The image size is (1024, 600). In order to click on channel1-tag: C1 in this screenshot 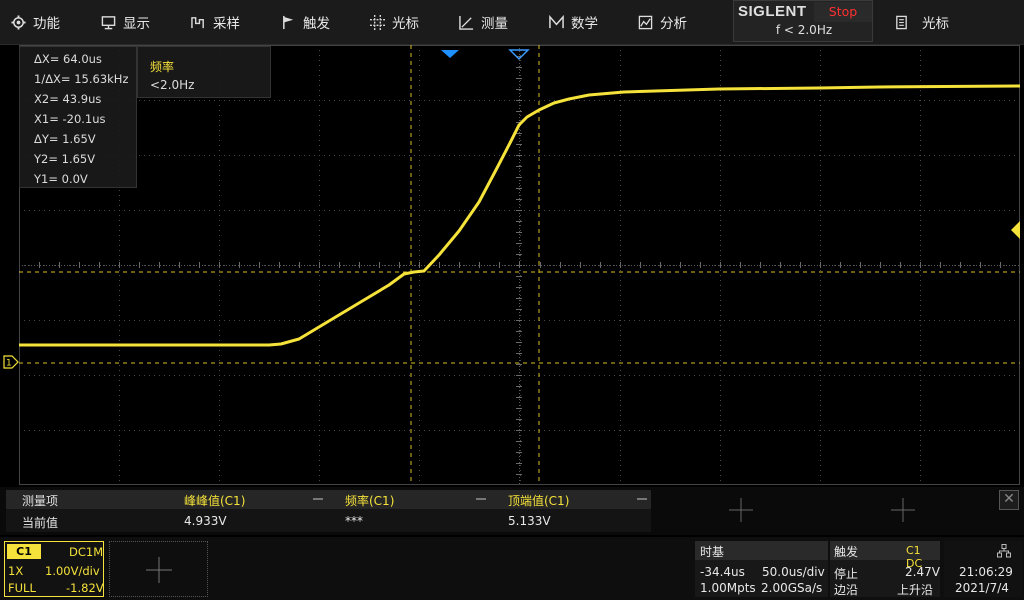, I will do `click(24, 551)`.